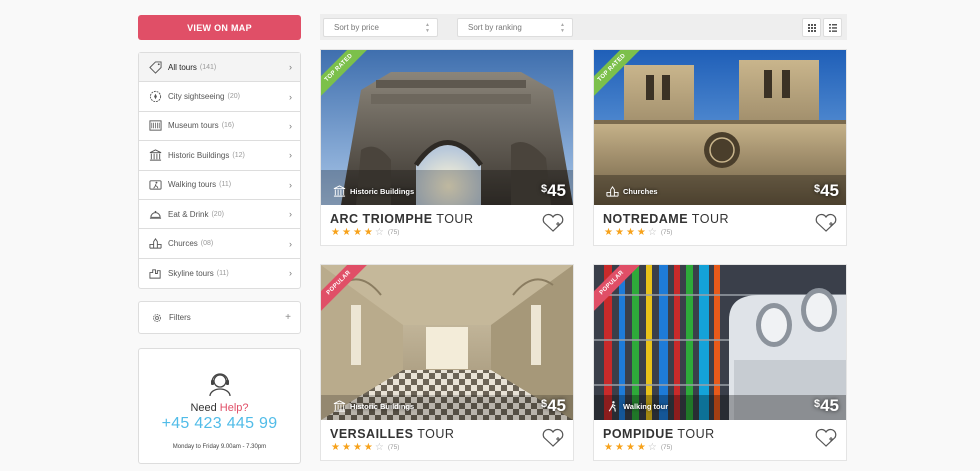  What do you see at coordinates (339, 406) in the screenshot?
I see `historic-building-icon` at bounding box center [339, 406].